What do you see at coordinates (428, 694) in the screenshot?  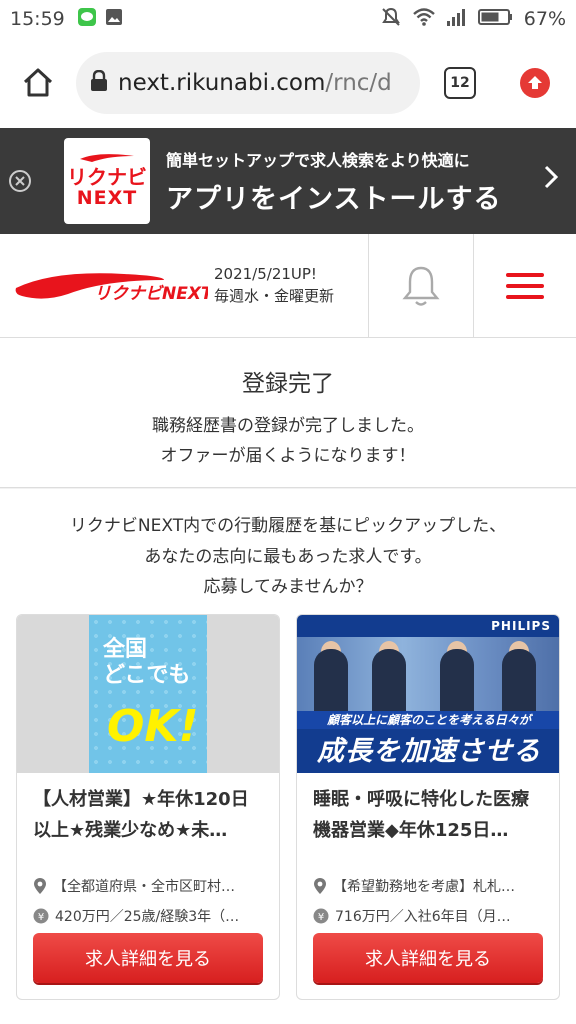 I see `job-image: PHILIPS 顧客以上に顧客のことを考える日々が 成長を加速させる` at bounding box center [428, 694].